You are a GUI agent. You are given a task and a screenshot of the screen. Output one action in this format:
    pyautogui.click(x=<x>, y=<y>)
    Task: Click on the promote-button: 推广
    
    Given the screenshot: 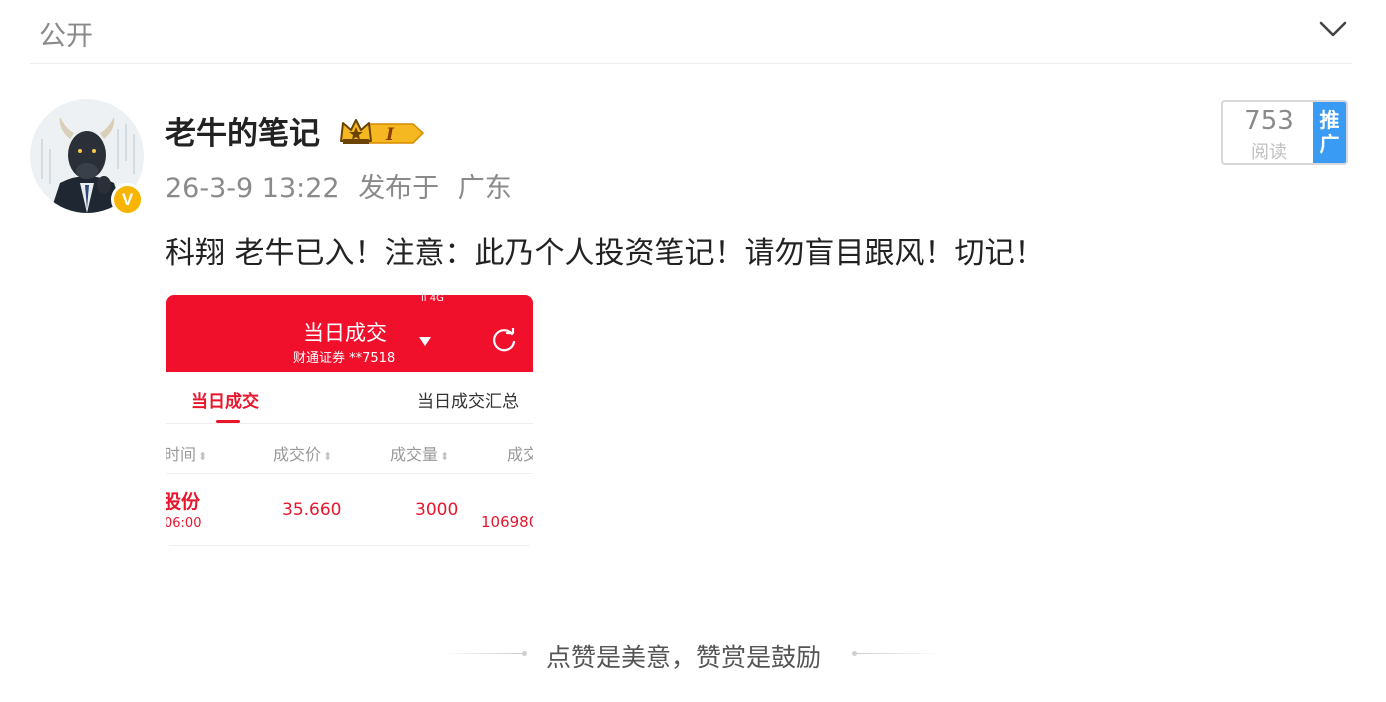 What is the action you would take?
    pyautogui.click(x=1329, y=132)
    